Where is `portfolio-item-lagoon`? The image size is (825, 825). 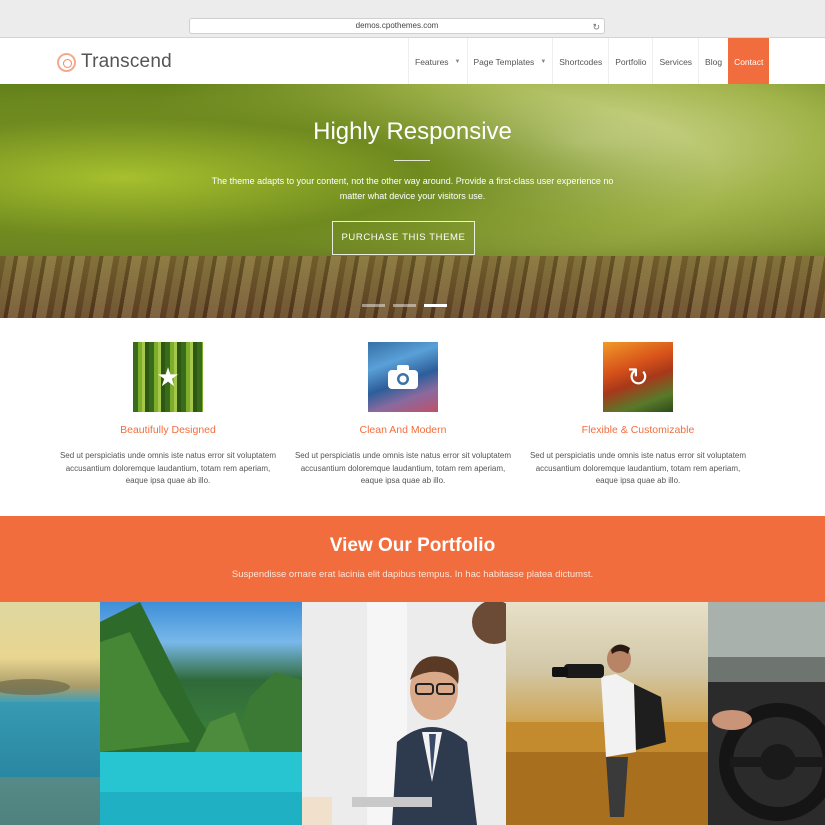 portfolio-item-lagoon is located at coordinates (201, 713).